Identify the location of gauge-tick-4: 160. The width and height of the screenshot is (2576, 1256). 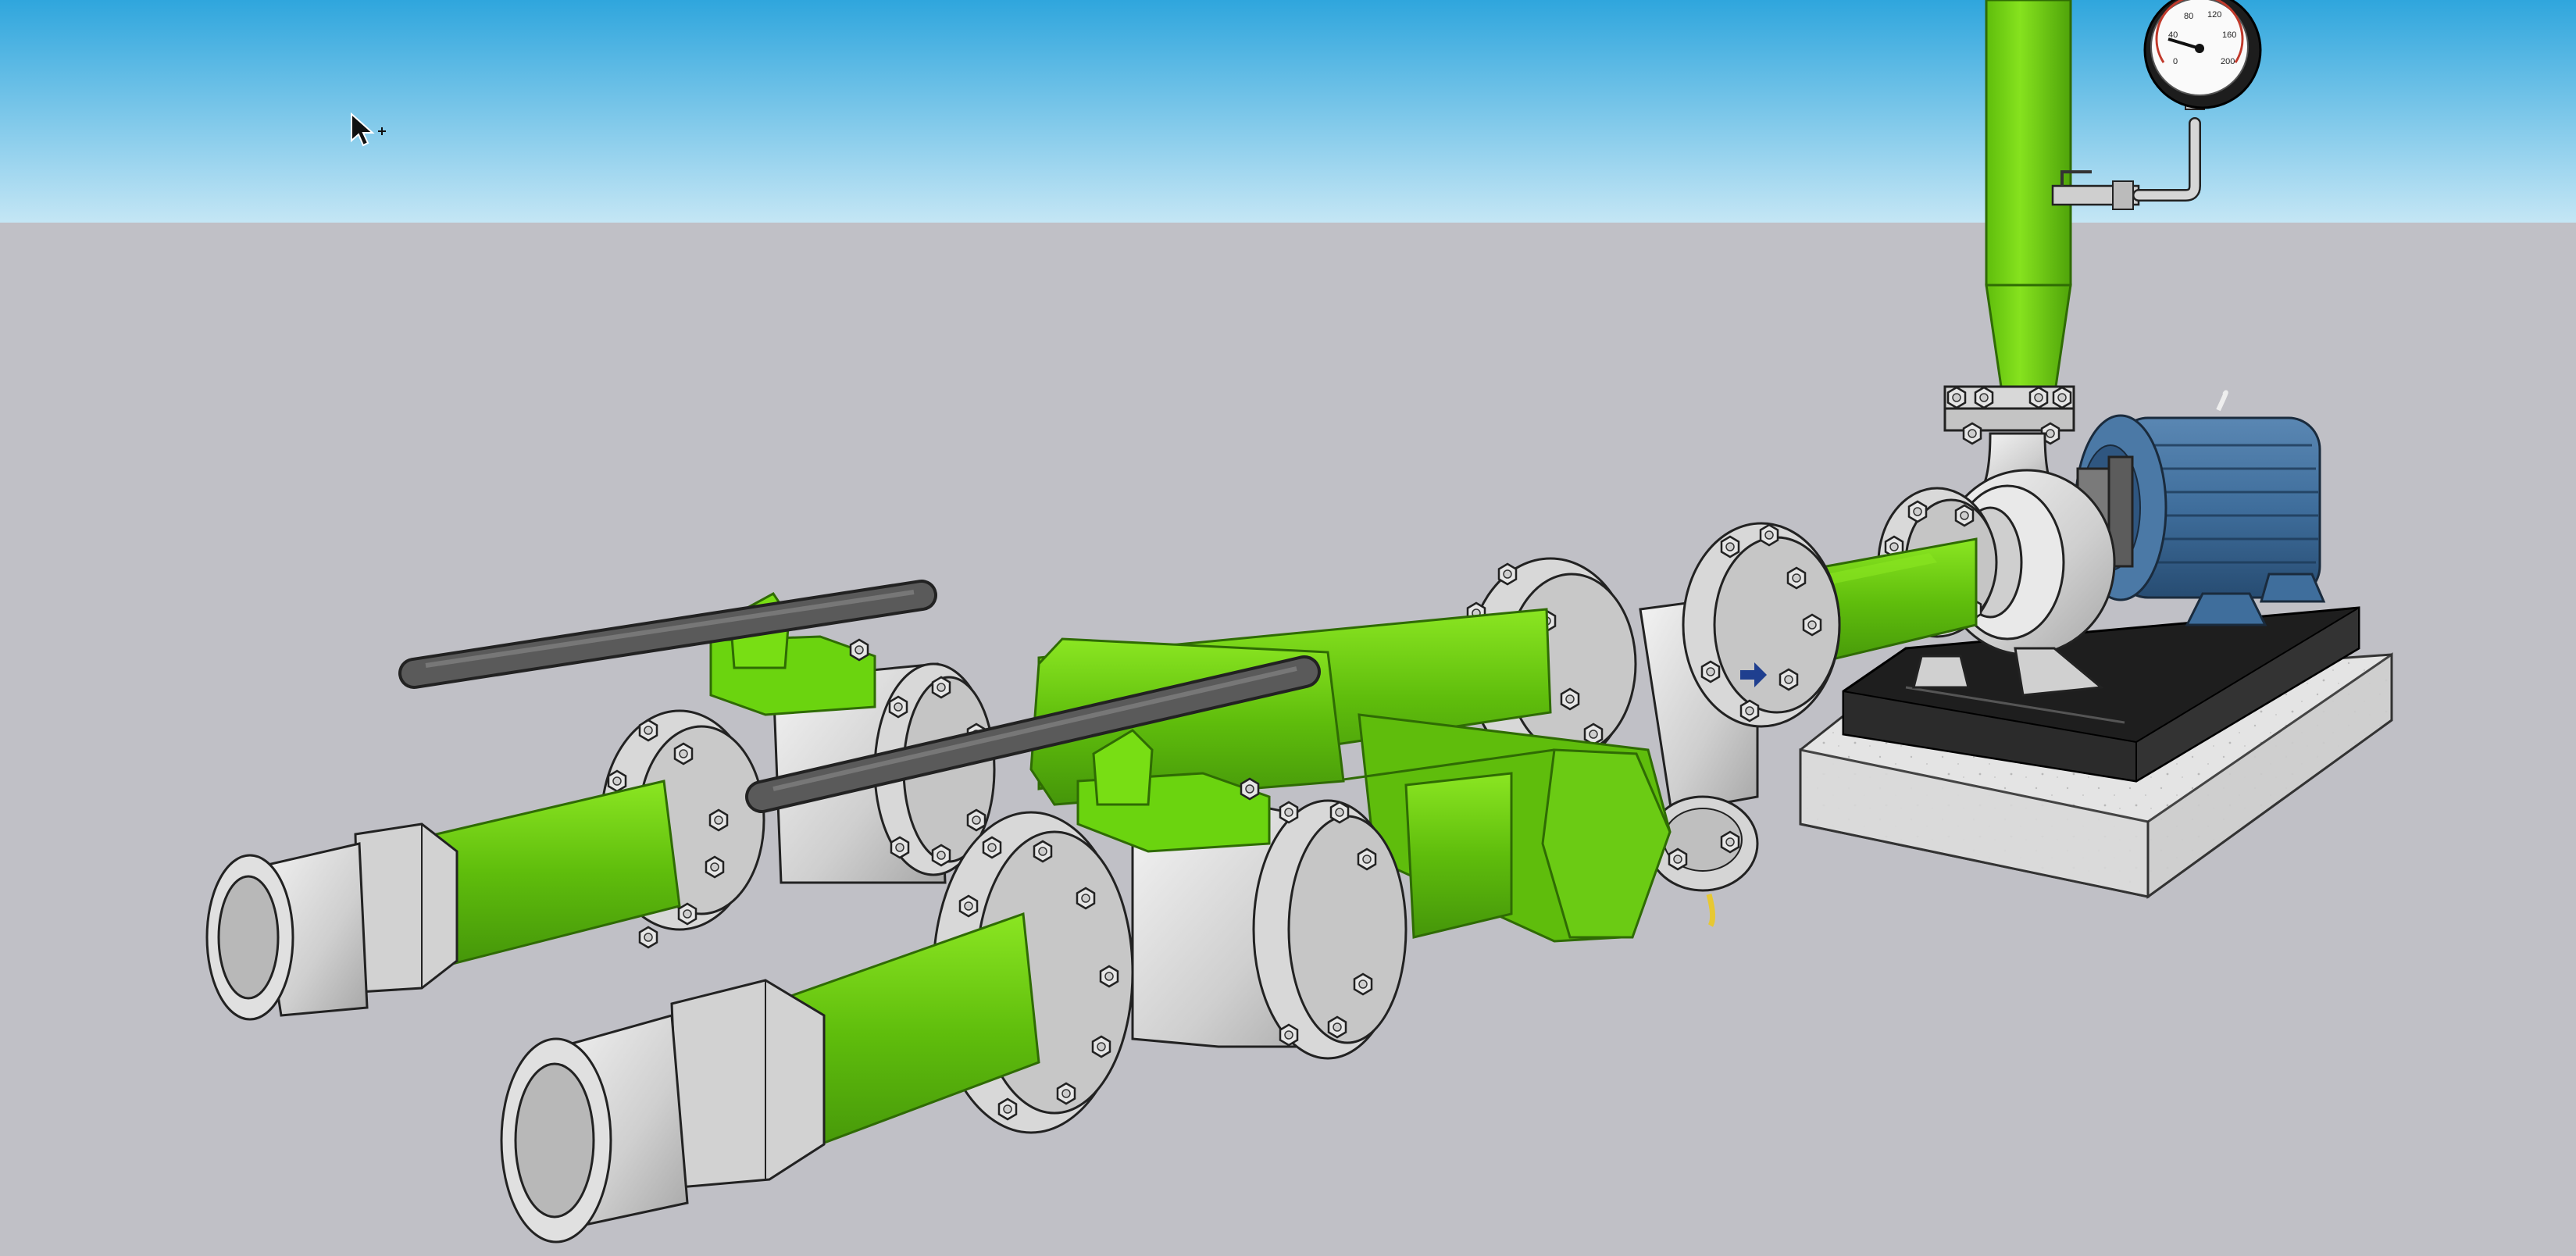
(2229, 35).